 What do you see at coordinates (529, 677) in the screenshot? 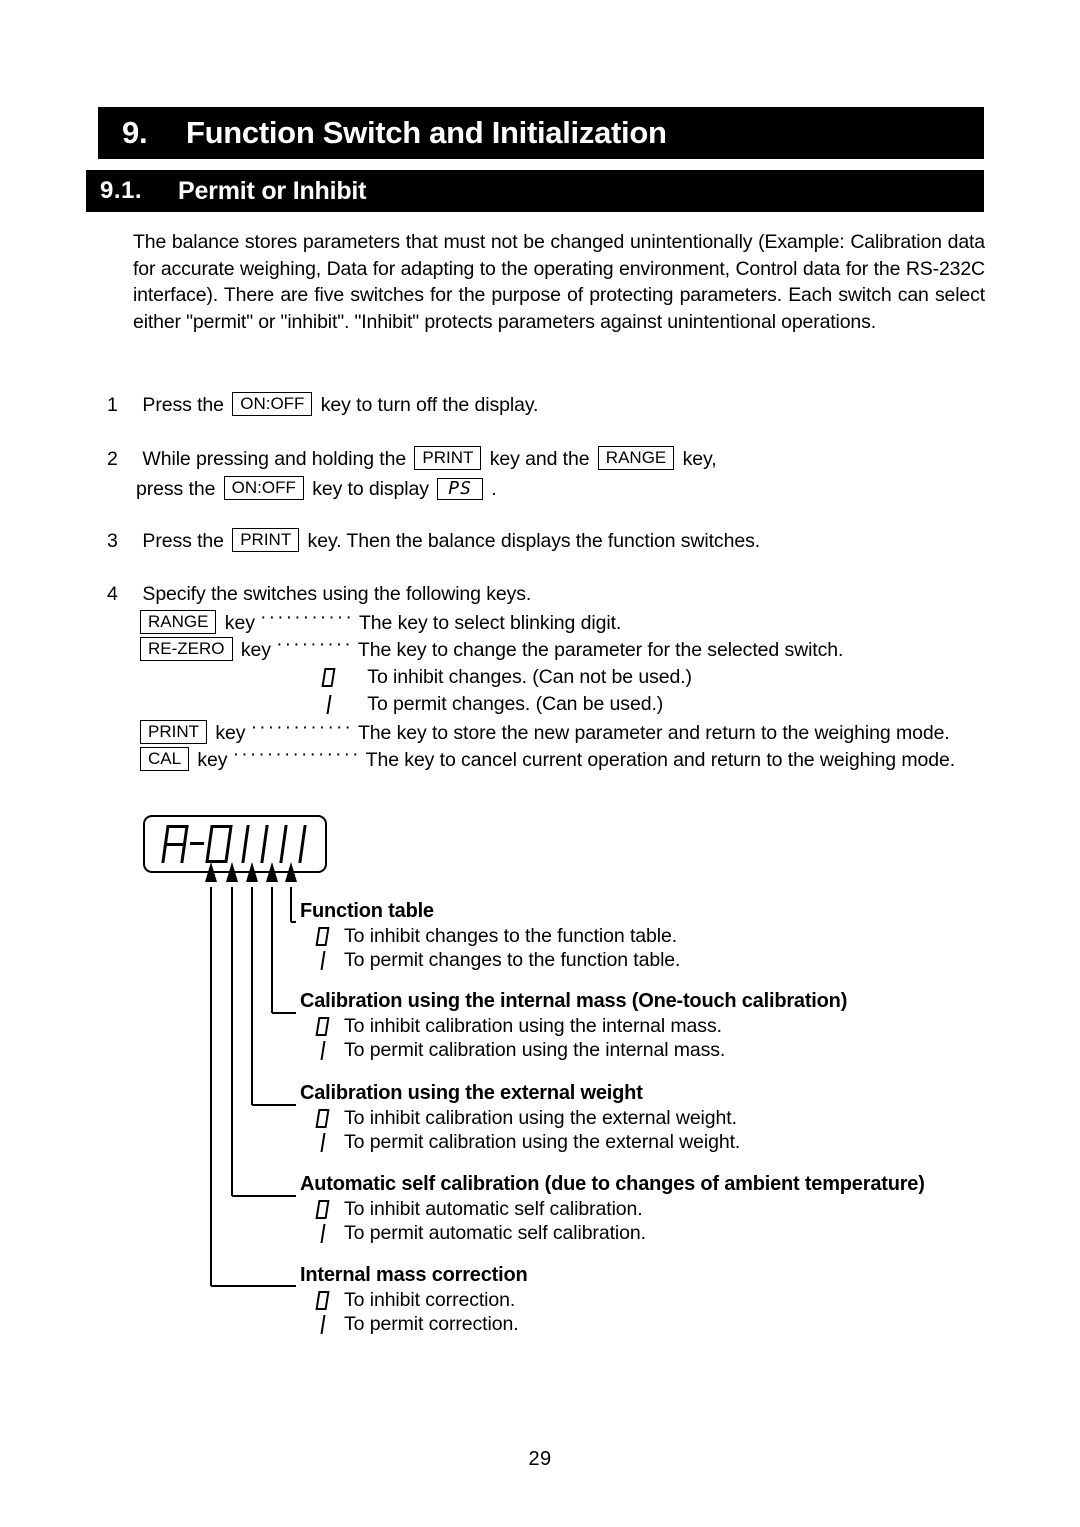
I see `rezero-option-0-text: To inhibit changes. (Can not be used.)` at bounding box center [529, 677].